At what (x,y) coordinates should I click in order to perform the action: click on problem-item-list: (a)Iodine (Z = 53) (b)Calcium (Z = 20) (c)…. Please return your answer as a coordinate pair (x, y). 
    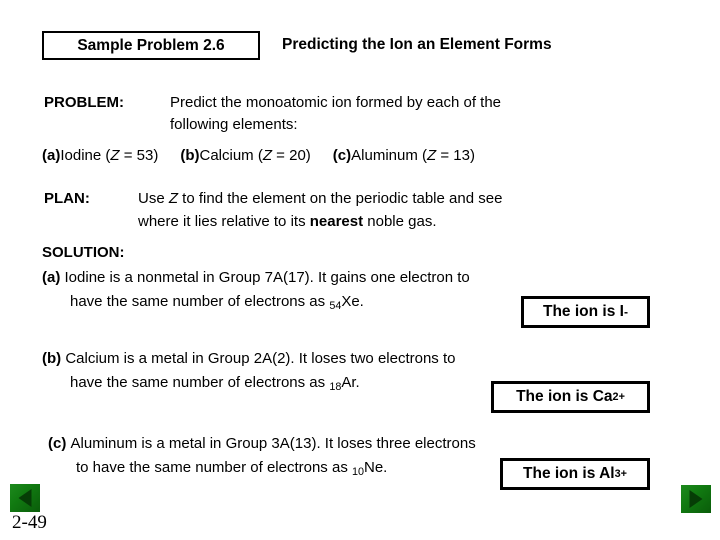
    Looking at the image, I should click on (258, 155).